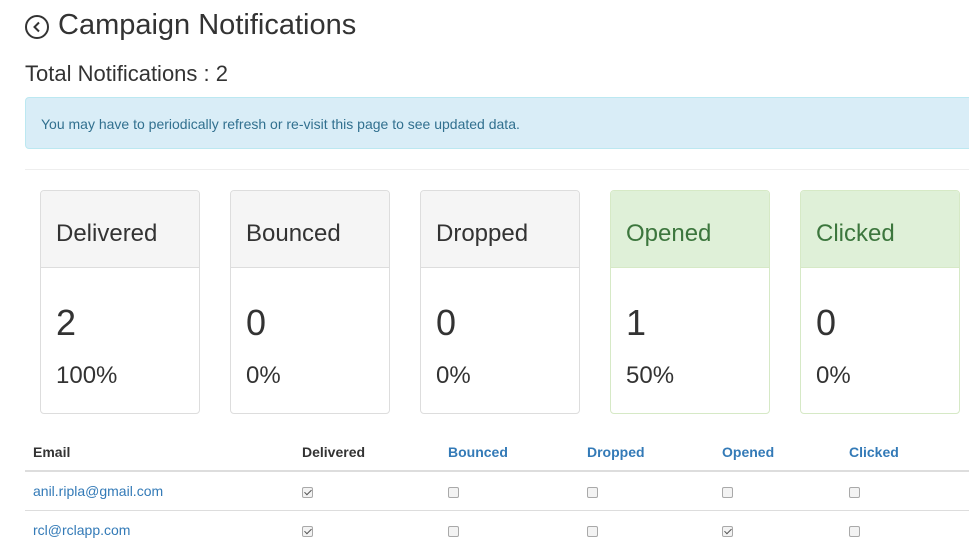 This screenshot has height=552, width=969. I want to click on column-header-email: Email, so click(159, 452).